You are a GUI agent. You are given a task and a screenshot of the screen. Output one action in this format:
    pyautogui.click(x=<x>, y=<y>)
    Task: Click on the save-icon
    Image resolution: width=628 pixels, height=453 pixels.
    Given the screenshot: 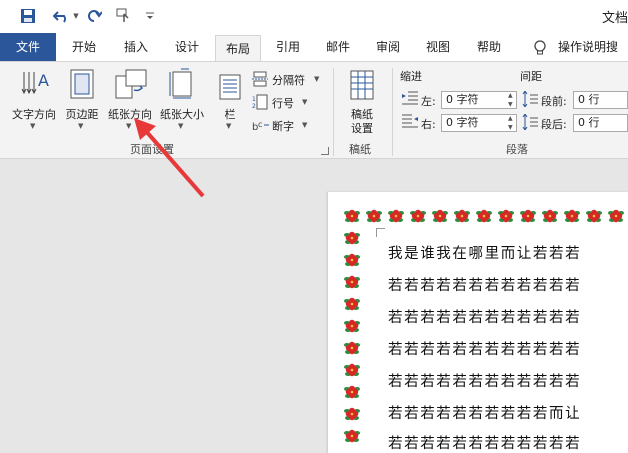 What is the action you would take?
    pyautogui.click(x=28, y=16)
    